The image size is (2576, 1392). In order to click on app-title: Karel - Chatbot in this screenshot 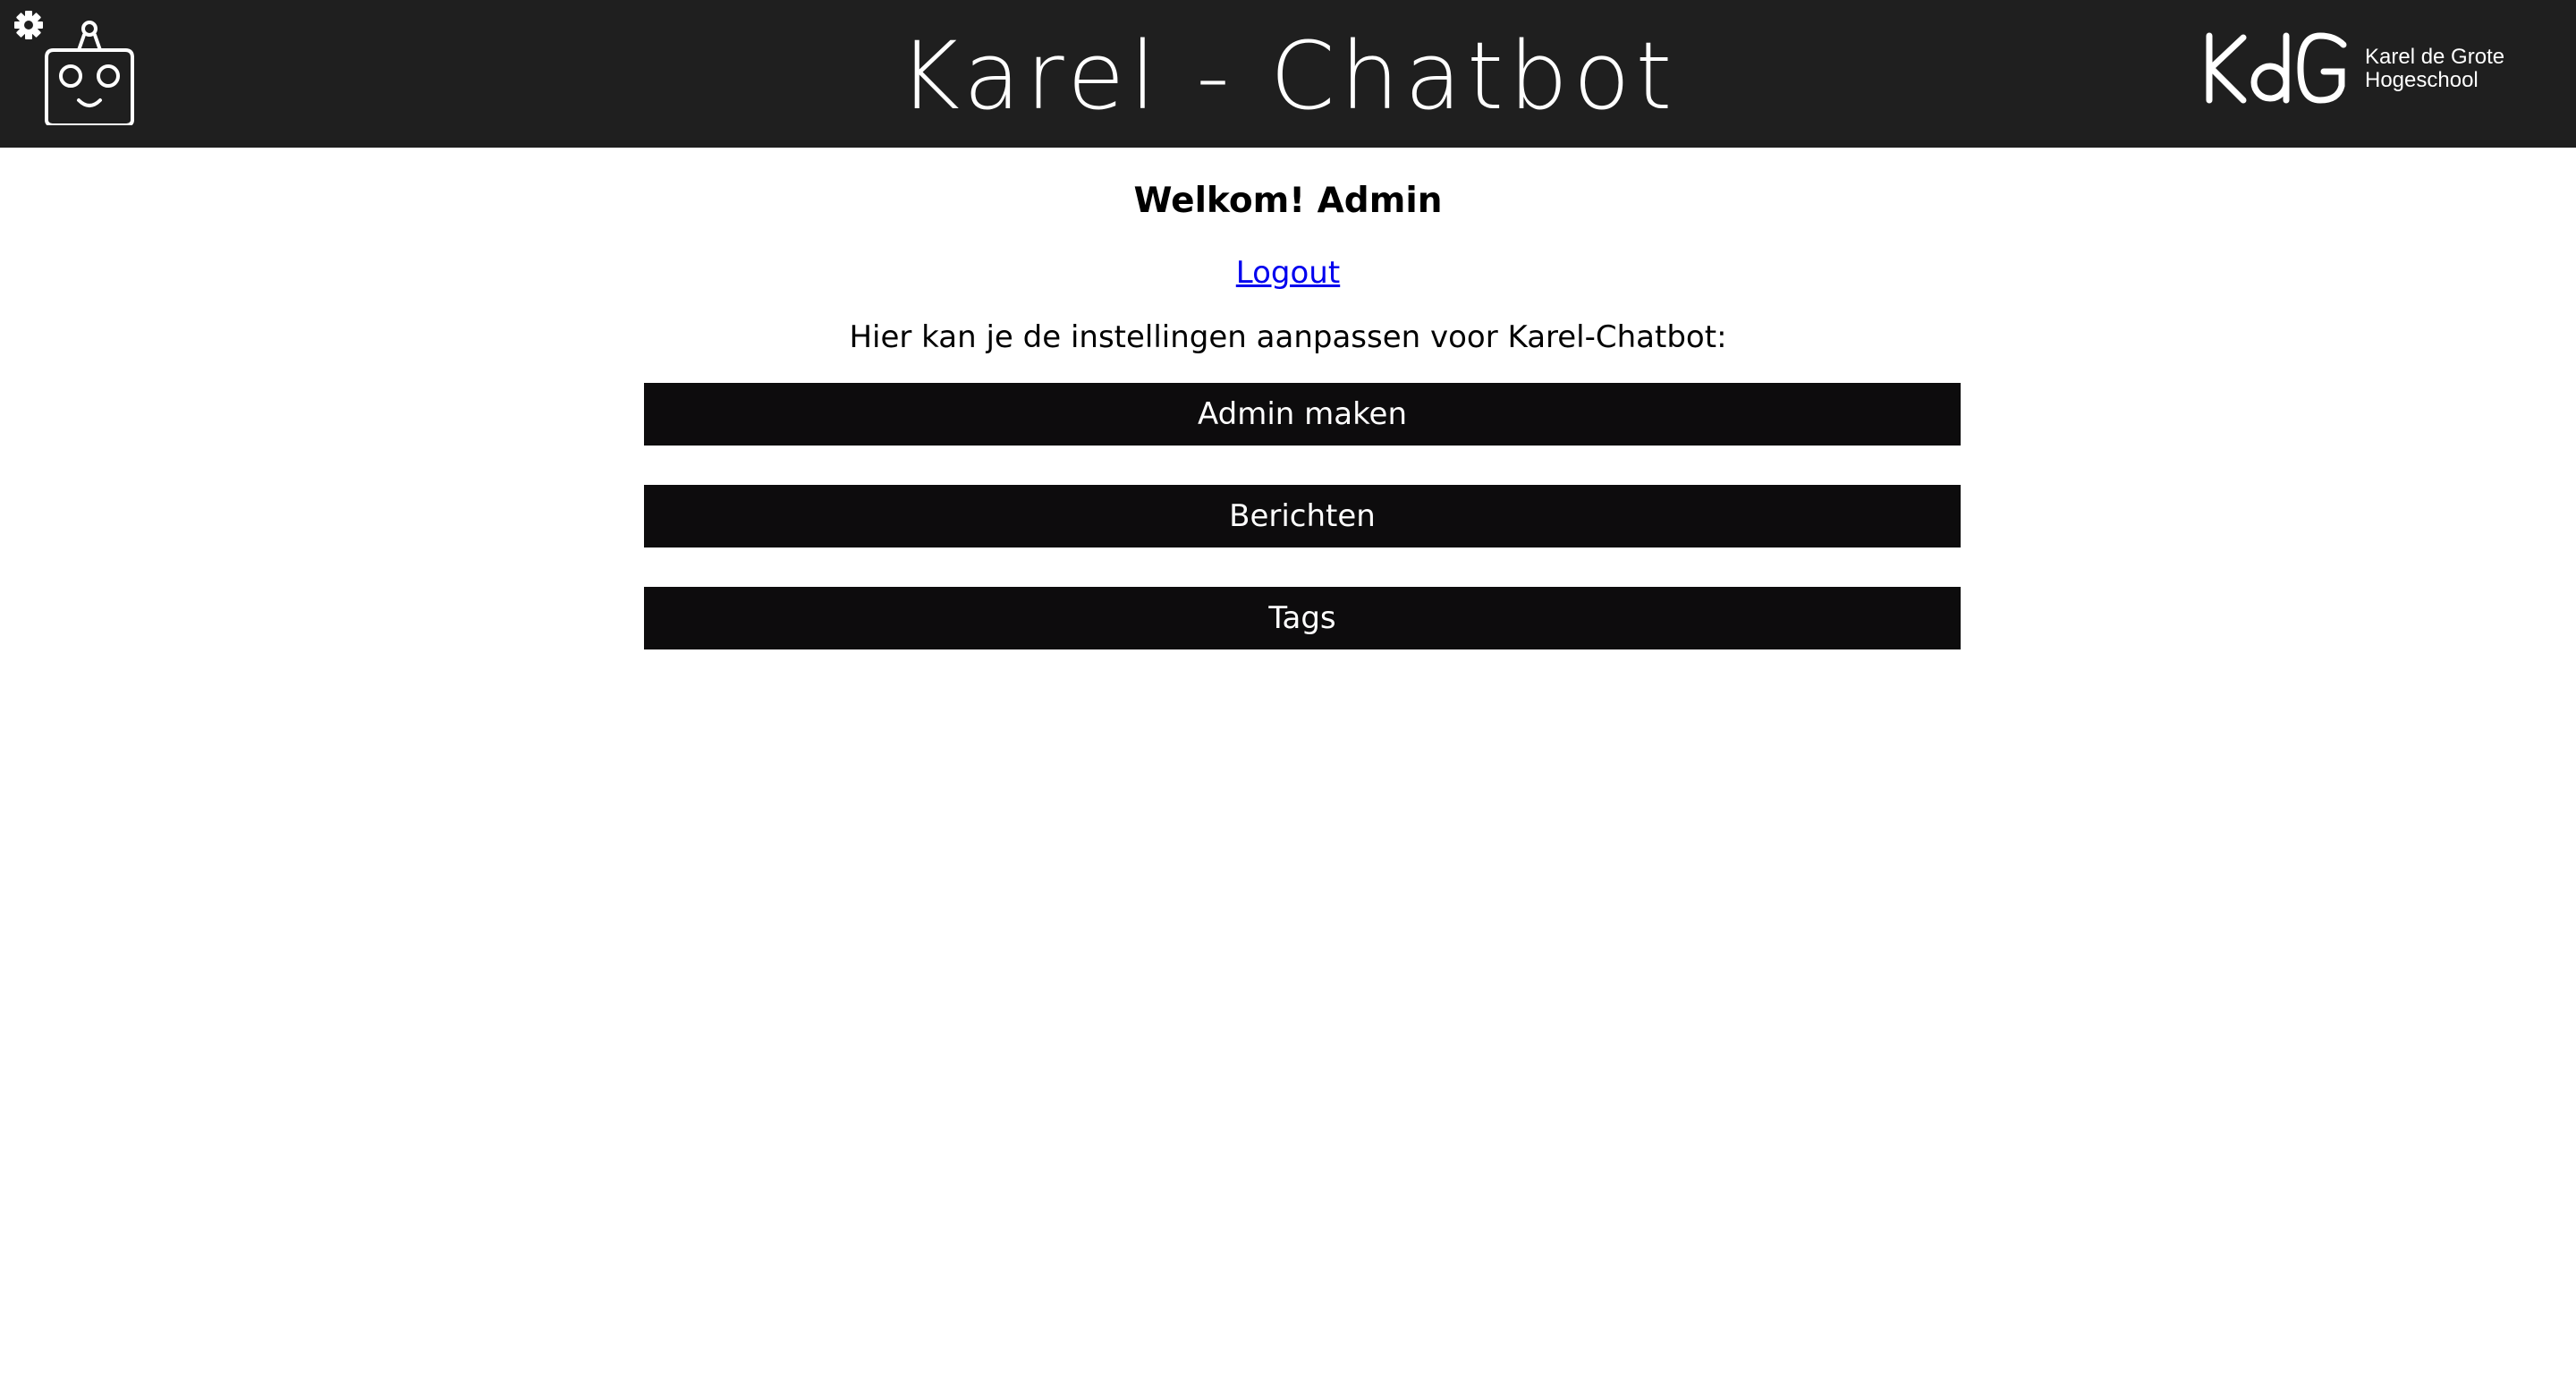, I will do `click(1288, 76)`.